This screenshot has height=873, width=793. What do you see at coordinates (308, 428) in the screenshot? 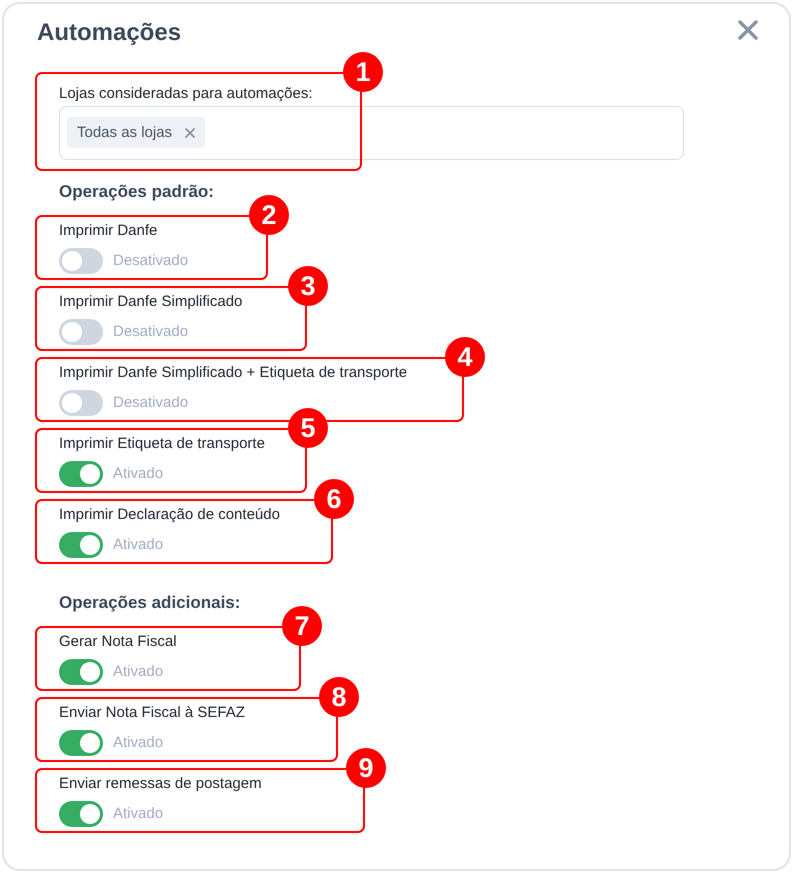
I see `callout-number: 5` at bounding box center [308, 428].